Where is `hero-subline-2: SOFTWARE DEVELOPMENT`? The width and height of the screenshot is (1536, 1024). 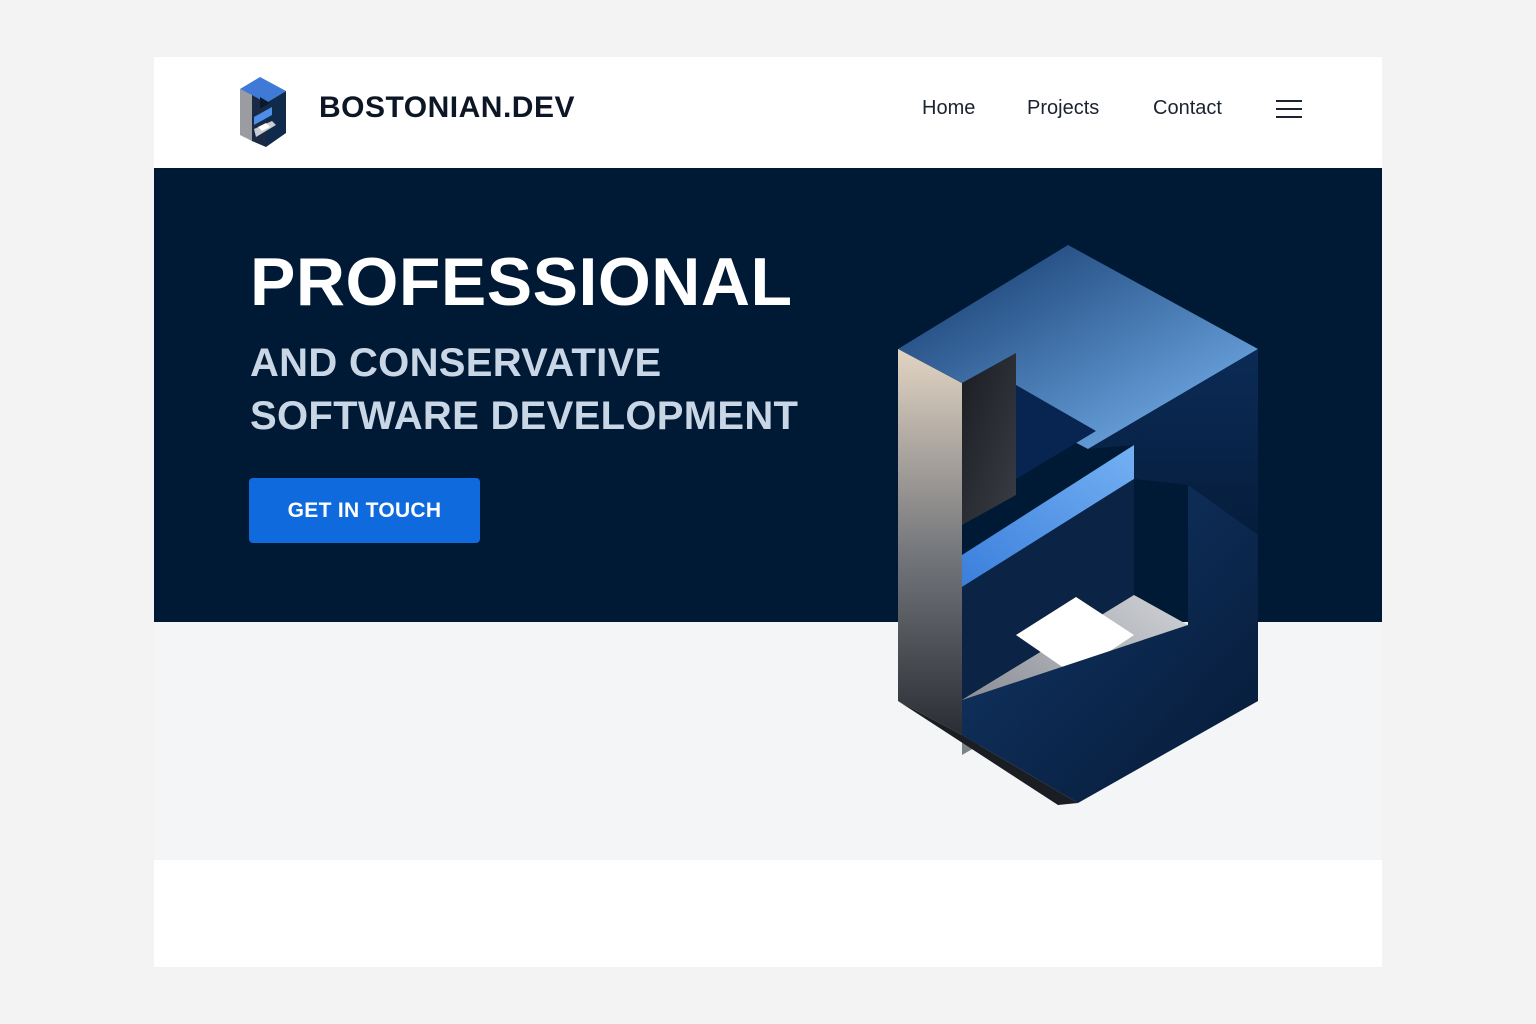
hero-subline-2: SOFTWARE DEVELOPMENT is located at coordinates (524, 416).